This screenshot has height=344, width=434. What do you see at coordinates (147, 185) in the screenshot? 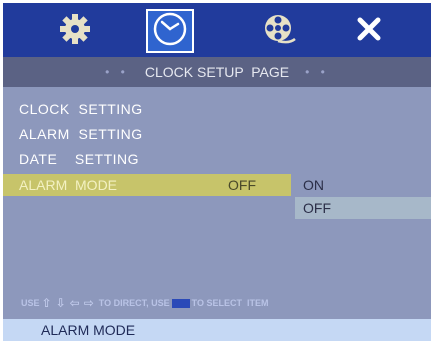
I see `menu-item-alarm-mode: ALARM MODE OFF` at bounding box center [147, 185].